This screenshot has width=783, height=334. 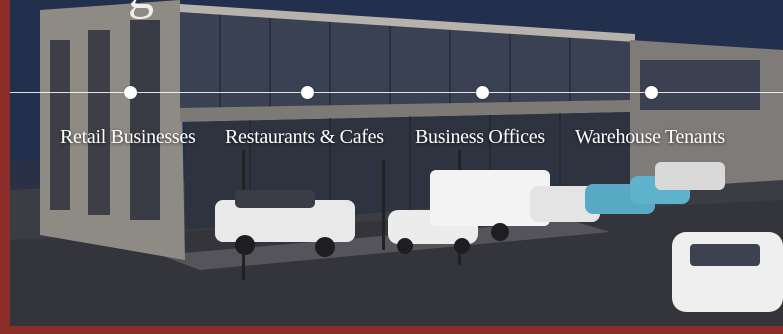 I want to click on timeline-dot-warehouse, so click(x=651, y=92).